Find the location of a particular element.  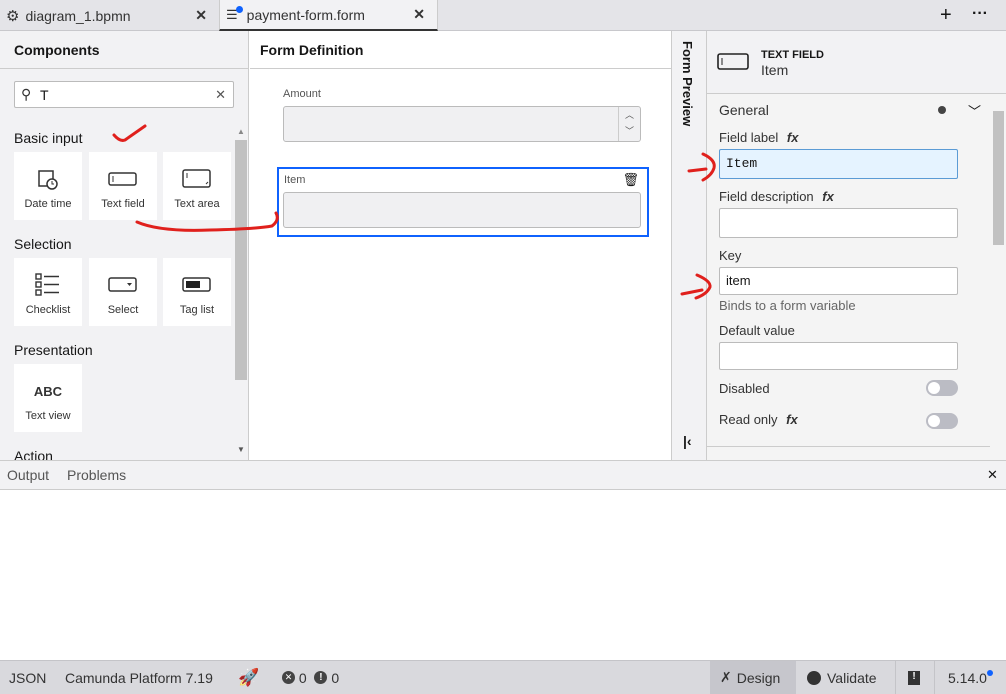

item-field-selected: Item 🗑 is located at coordinates (463, 202).